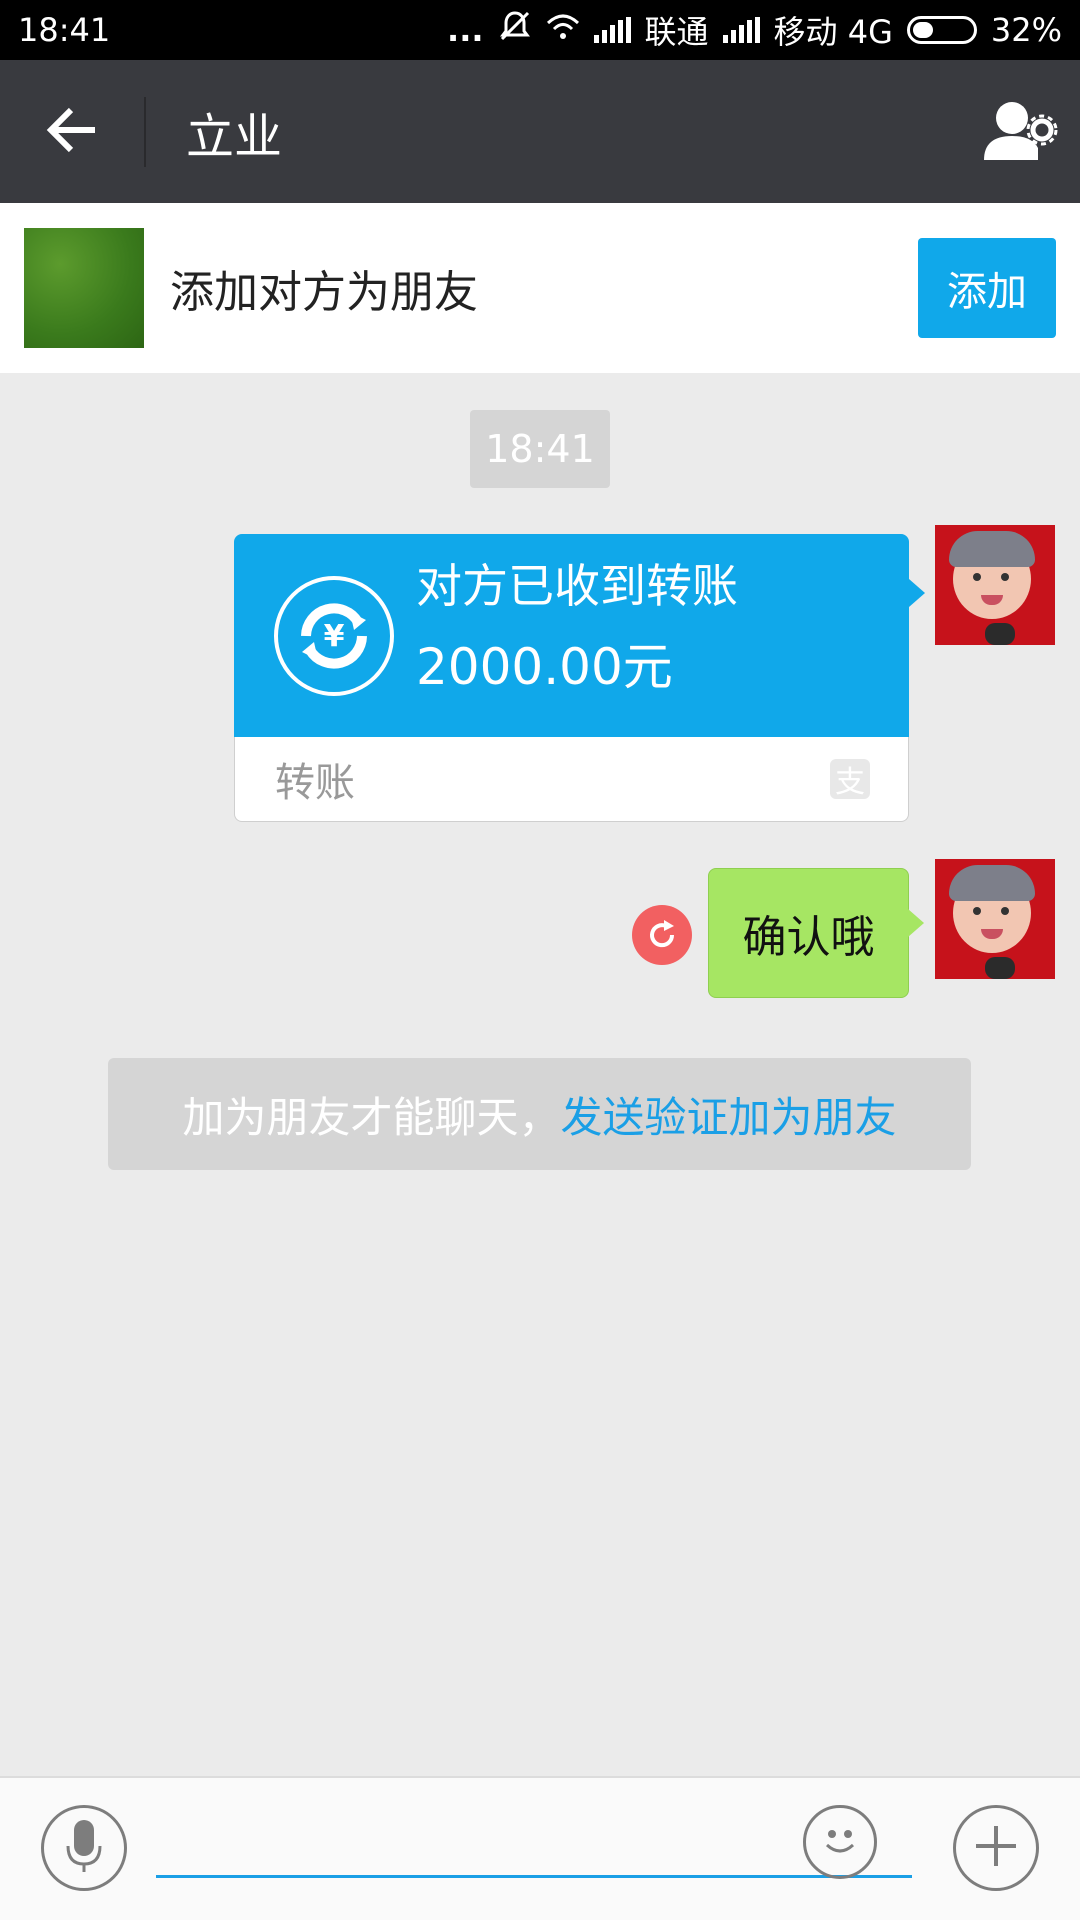  I want to click on alipay-icon: 支, so click(850, 779).